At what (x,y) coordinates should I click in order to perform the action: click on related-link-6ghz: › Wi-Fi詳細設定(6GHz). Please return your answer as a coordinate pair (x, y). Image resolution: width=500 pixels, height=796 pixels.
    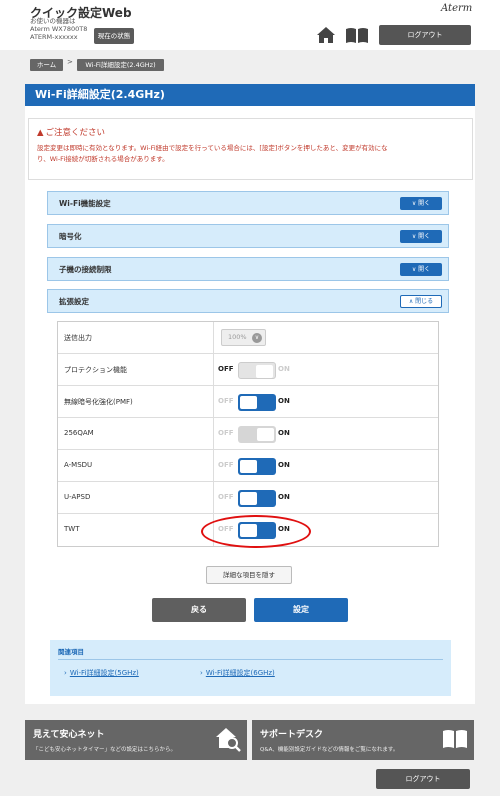
    Looking at the image, I should click on (237, 673).